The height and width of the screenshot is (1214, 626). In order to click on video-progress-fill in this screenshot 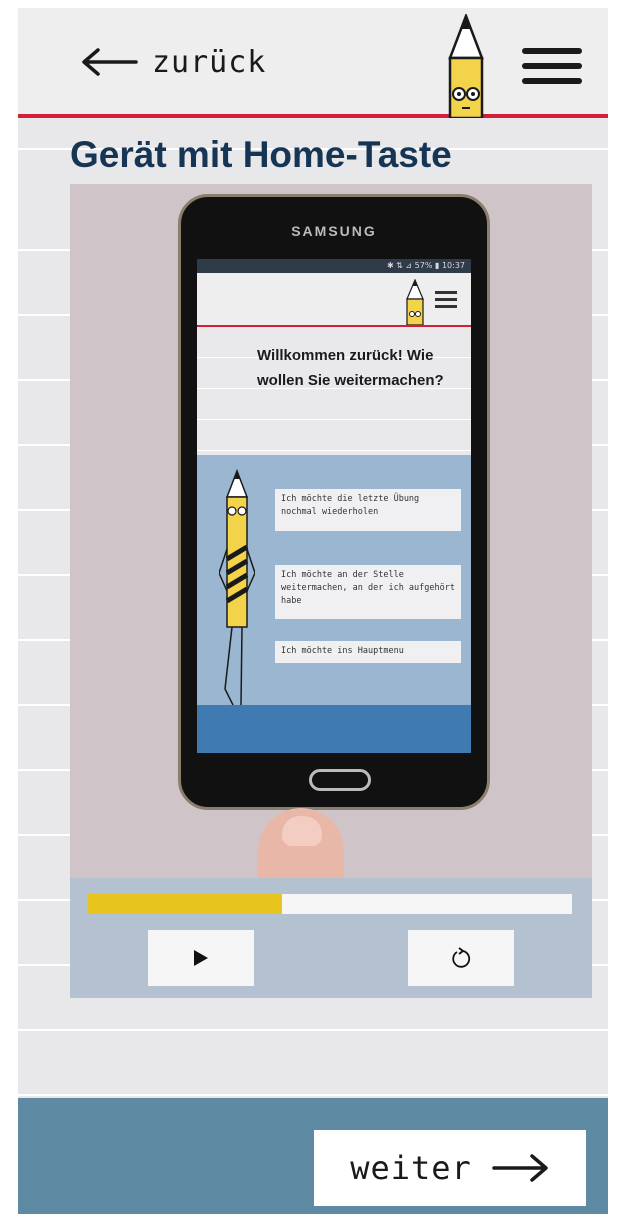, I will do `click(185, 904)`.